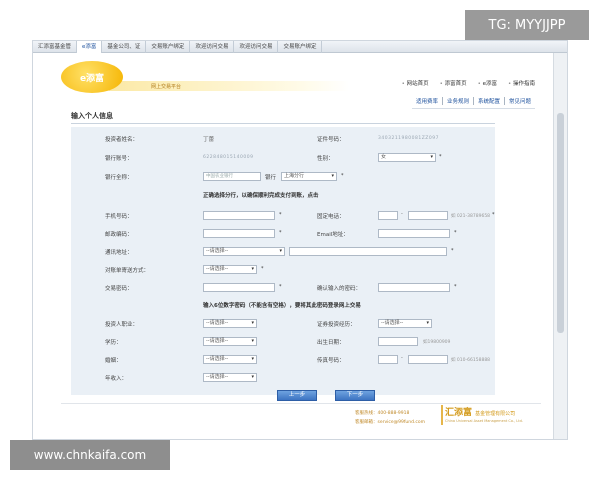 Image resolution: width=600 pixels, height=480 pixels. Describe the element at coordinates (333, 235) in the screenshot. I see `email-label: Email地址：` at that location.